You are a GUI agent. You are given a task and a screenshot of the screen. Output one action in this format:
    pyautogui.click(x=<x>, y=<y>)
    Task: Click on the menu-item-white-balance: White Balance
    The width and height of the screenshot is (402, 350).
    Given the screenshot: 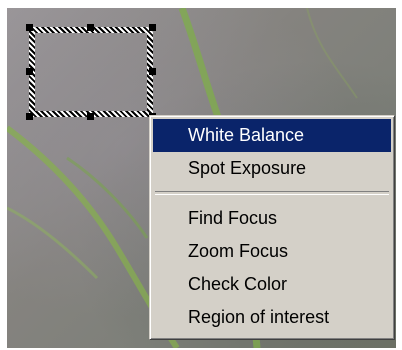 What is the action you would take?
    pyautogui.click(x=272, y=135)
    